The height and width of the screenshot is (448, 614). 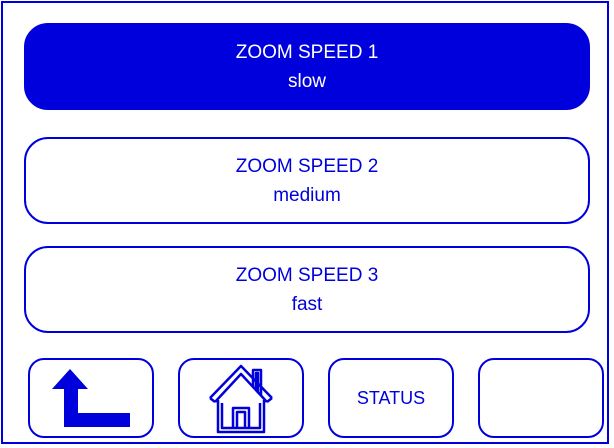 I want to click on status-label: STATUS, so click(x=391, y=397).